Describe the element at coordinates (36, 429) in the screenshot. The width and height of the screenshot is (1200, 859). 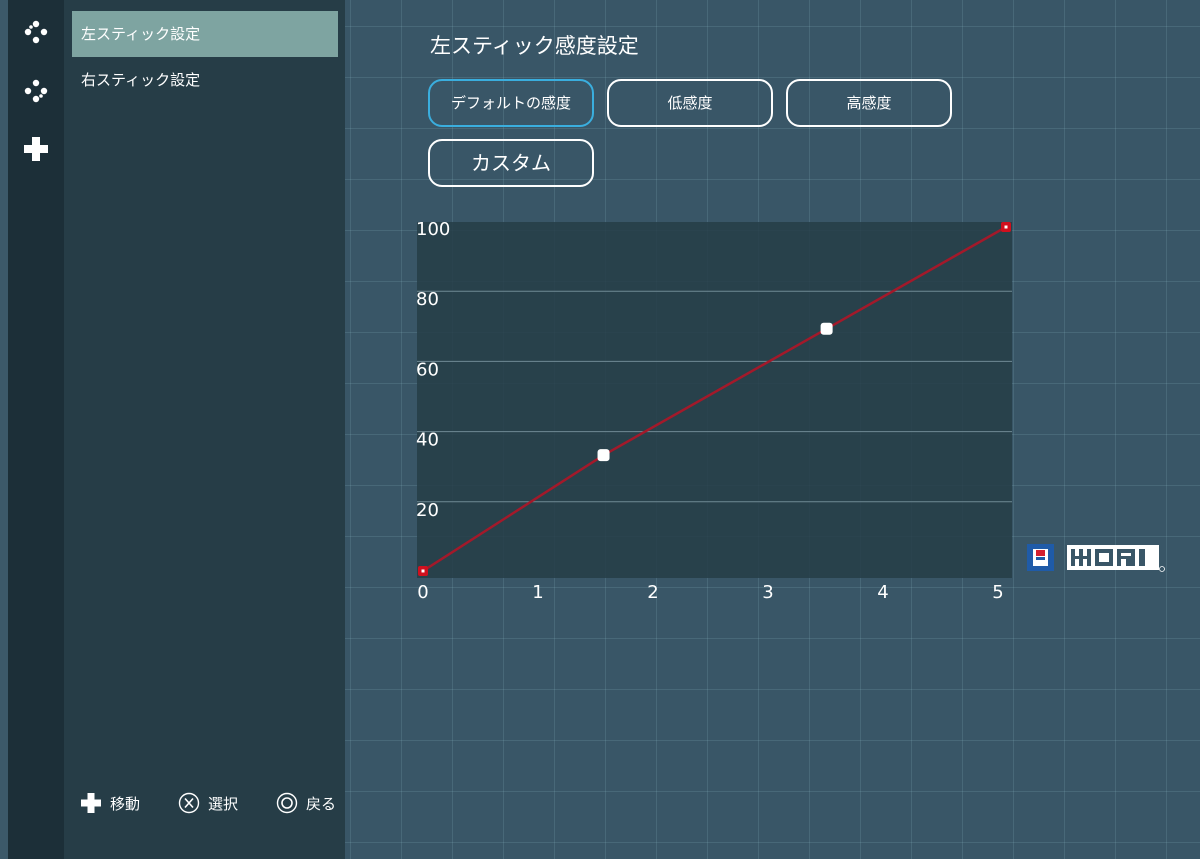
I see `icon-rail` at that location.